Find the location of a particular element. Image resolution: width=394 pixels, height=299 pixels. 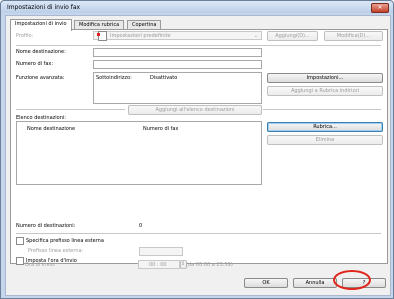

ok-button: OK is located at coordinates (266, 283).